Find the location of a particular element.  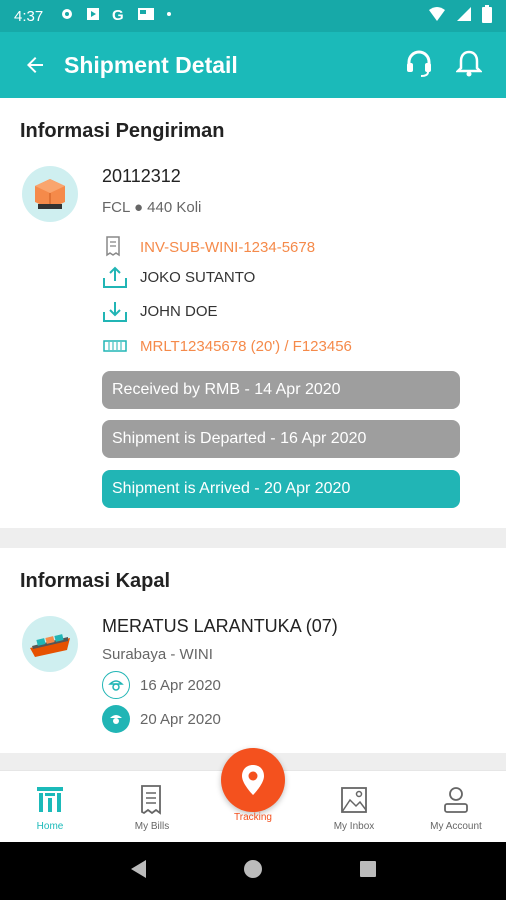

status-arrived: Shipment is Arrived - 20 Apr 2020 is located at coordinates (281, 489).